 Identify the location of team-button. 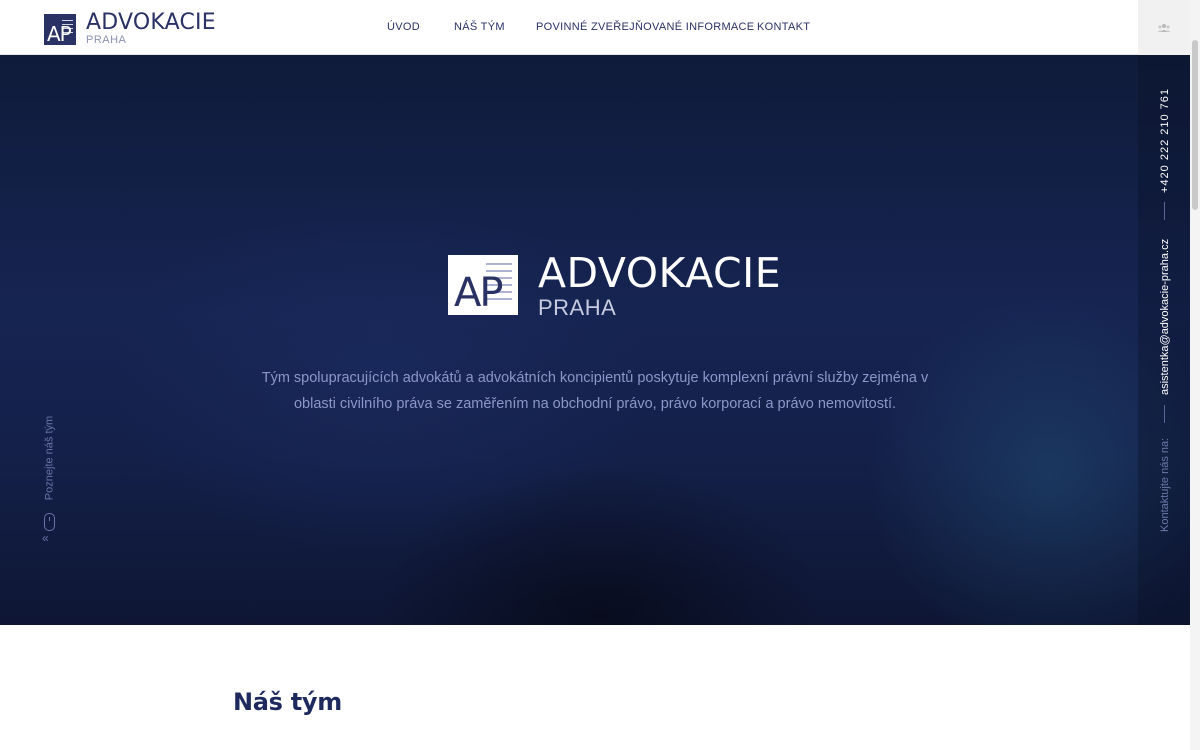
(1164, 27).